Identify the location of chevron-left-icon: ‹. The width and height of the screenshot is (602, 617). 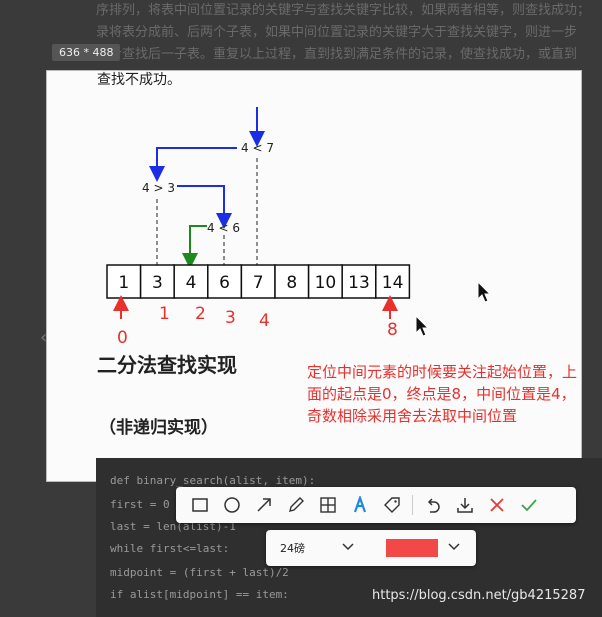
(43, 337).